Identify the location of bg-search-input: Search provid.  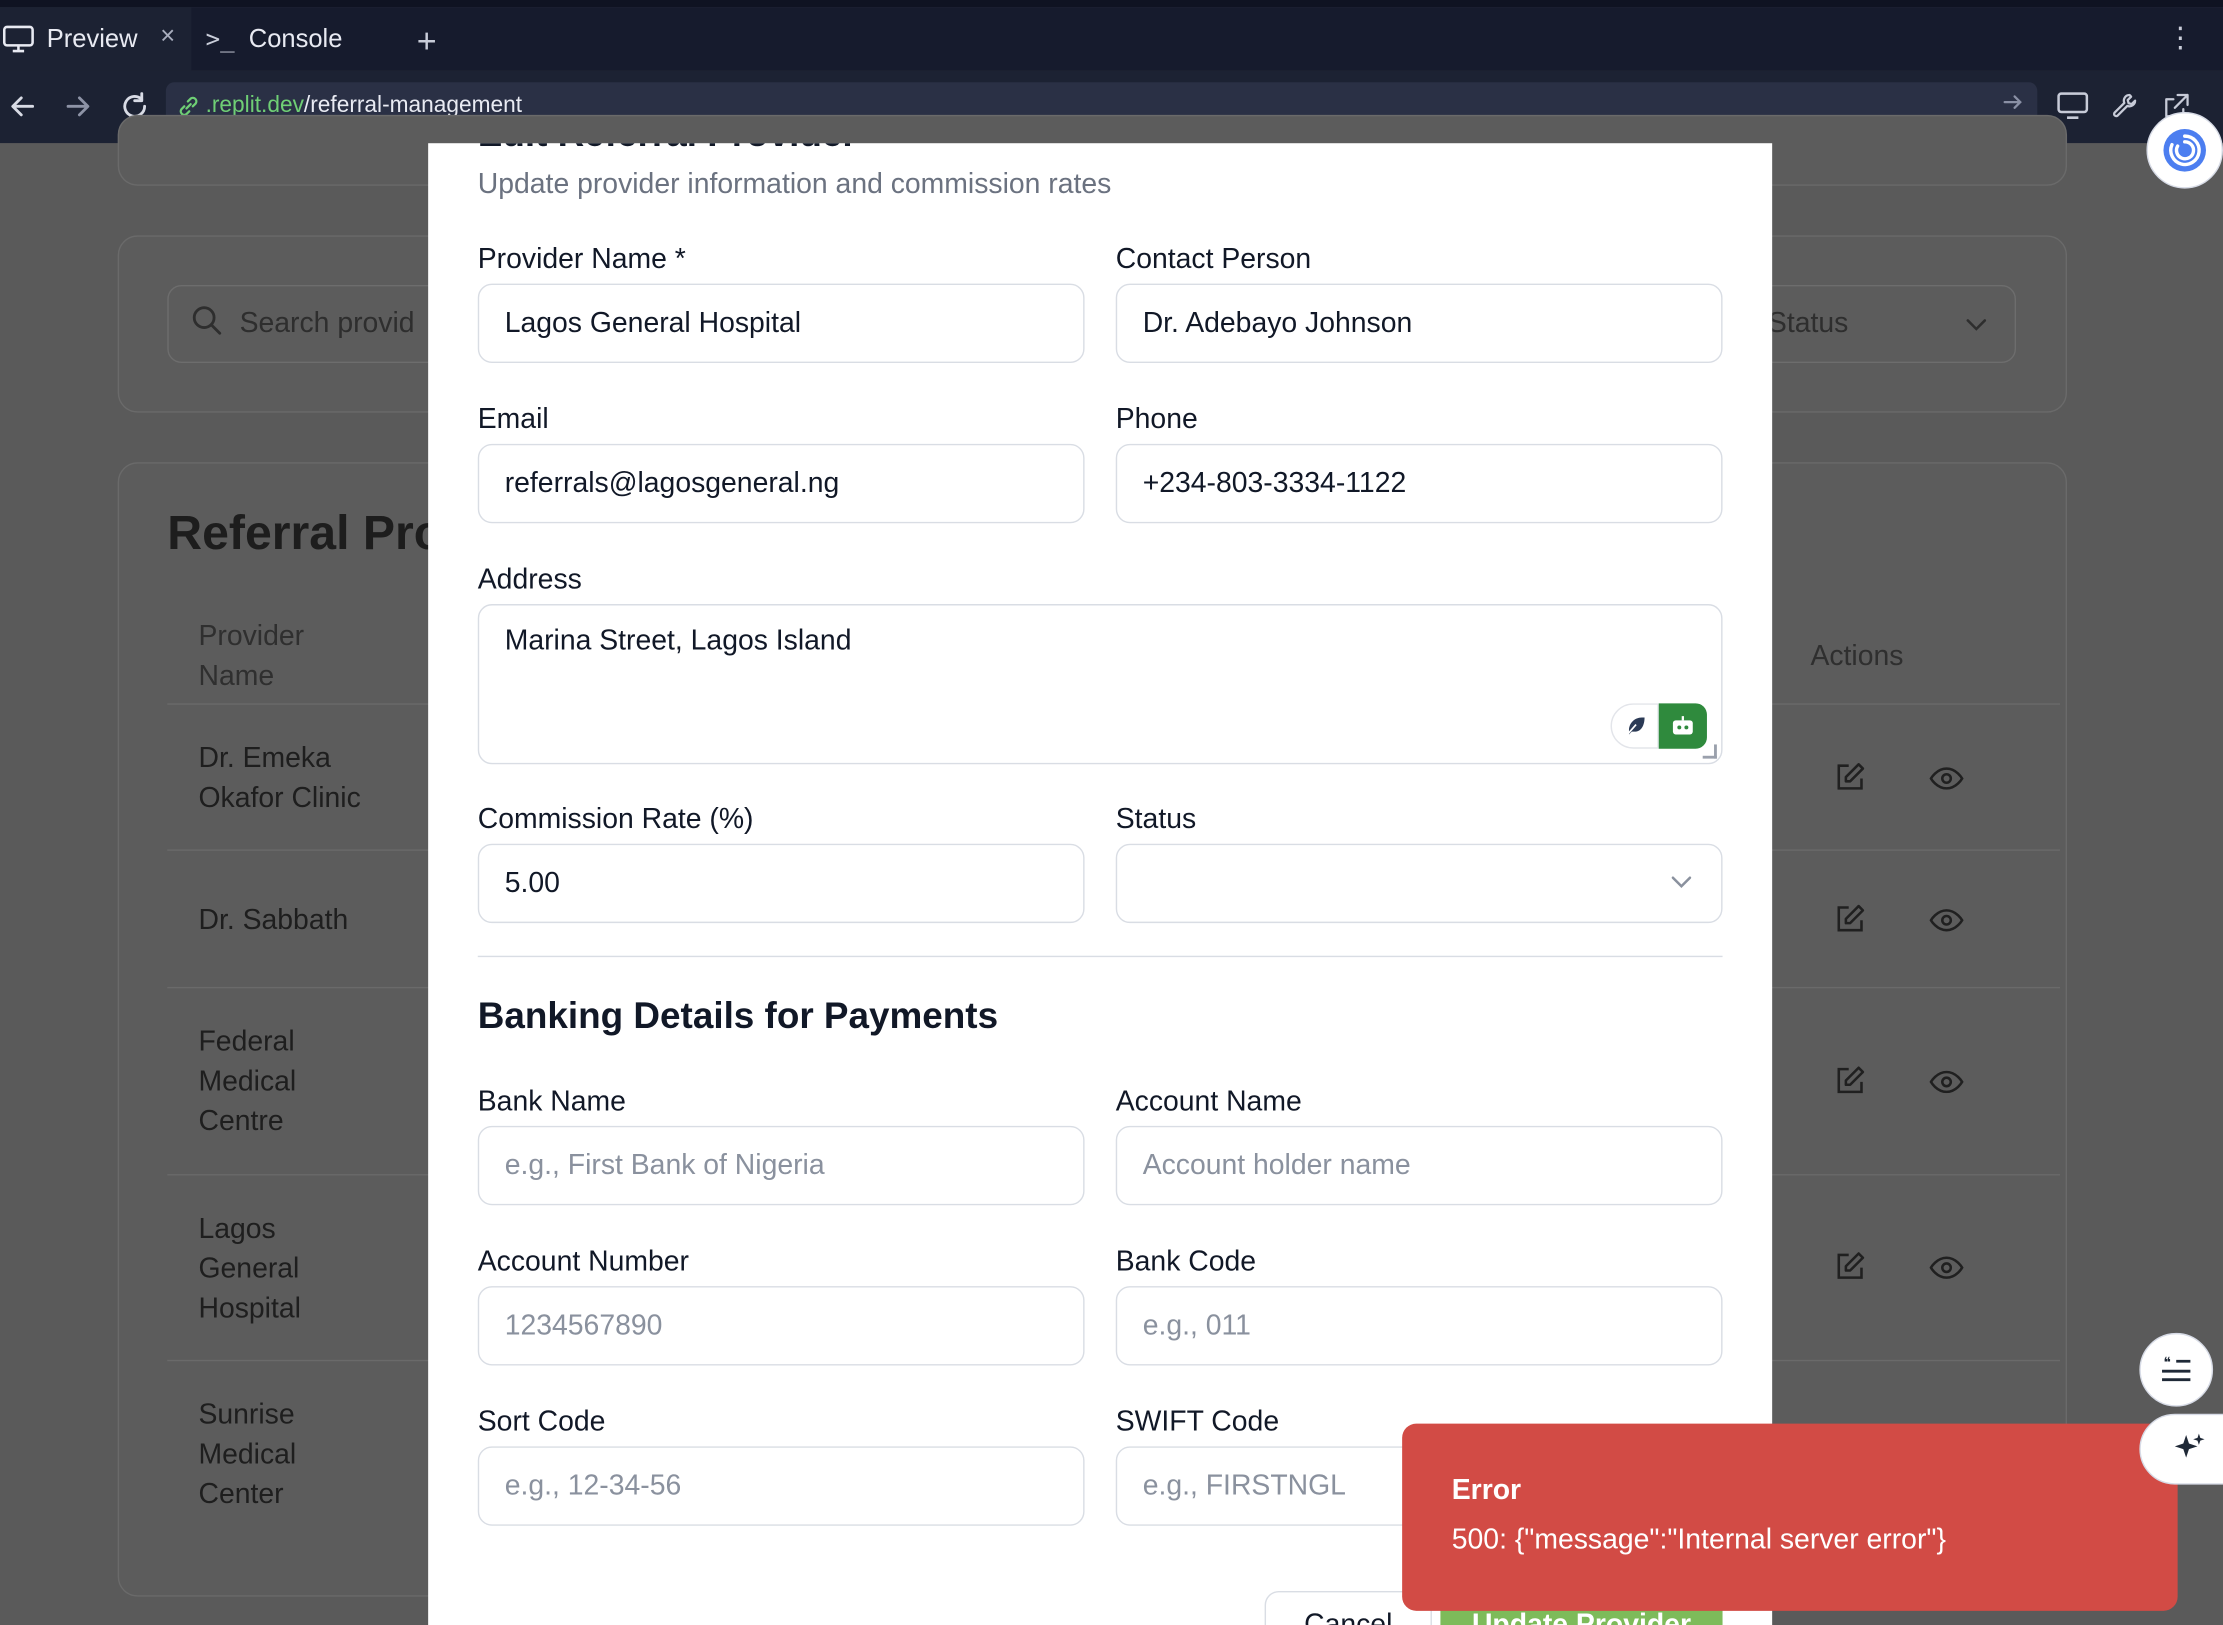
(309, 324).